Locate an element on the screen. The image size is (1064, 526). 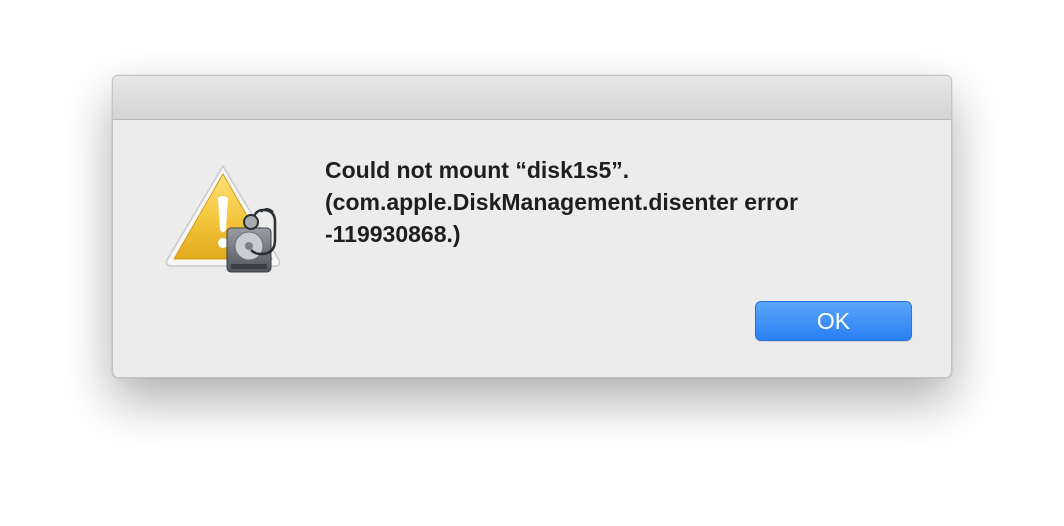
alert-message-line: -119930868.) is located at coordinates (393, 234).